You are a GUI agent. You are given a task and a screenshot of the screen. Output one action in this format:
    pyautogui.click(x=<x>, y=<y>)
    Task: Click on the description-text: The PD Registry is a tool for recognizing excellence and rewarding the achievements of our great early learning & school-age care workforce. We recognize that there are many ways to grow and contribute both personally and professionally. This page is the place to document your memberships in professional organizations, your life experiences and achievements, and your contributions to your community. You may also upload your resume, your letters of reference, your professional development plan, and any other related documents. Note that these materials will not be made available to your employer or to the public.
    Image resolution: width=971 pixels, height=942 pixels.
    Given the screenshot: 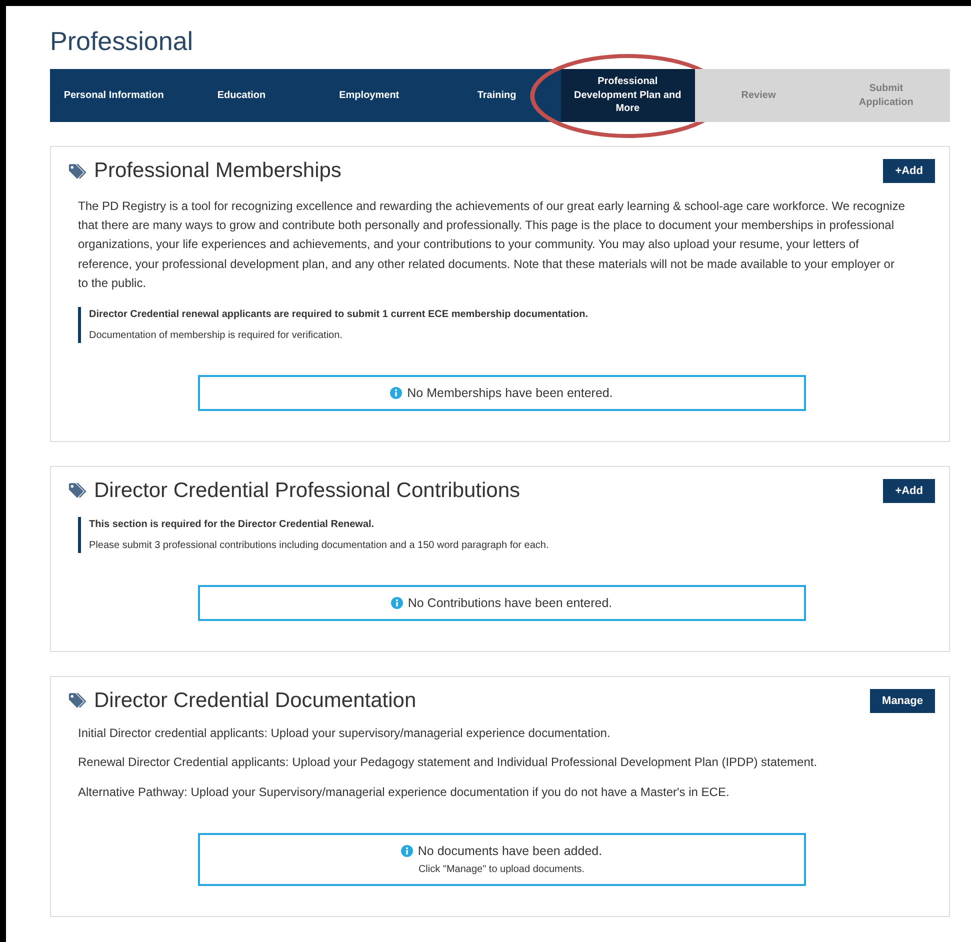 What is the action you would take?
    pyautogui.click(x=491, y=245)
    